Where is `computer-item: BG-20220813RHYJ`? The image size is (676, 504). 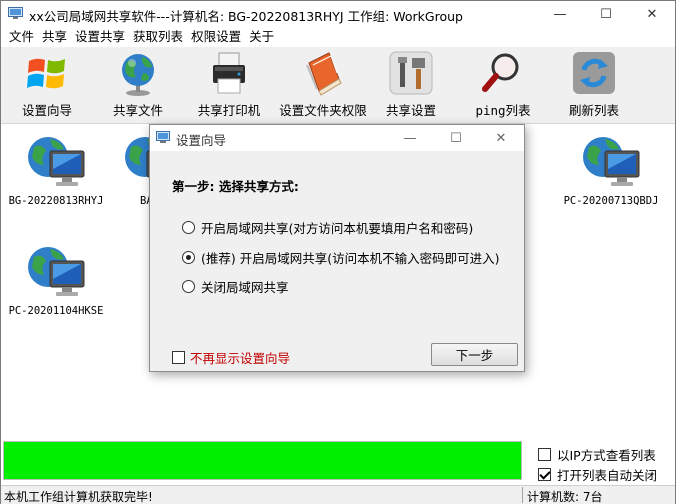 computer-item: BG-20220813RHYJ is located at coordinates (56, 169).